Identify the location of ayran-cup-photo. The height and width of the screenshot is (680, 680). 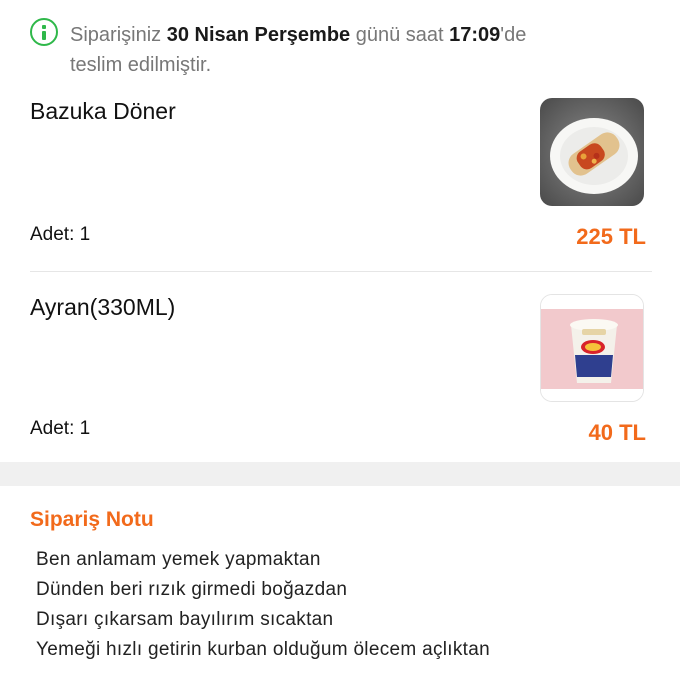
(592, 348).